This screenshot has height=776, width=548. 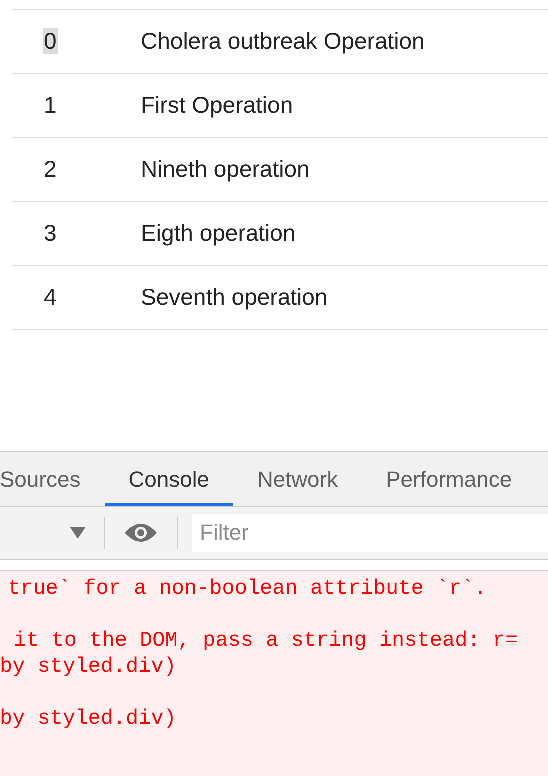 I want to click on error-message-line: true` for a non-boolean attribute `r`., so click(x=247, y=589).